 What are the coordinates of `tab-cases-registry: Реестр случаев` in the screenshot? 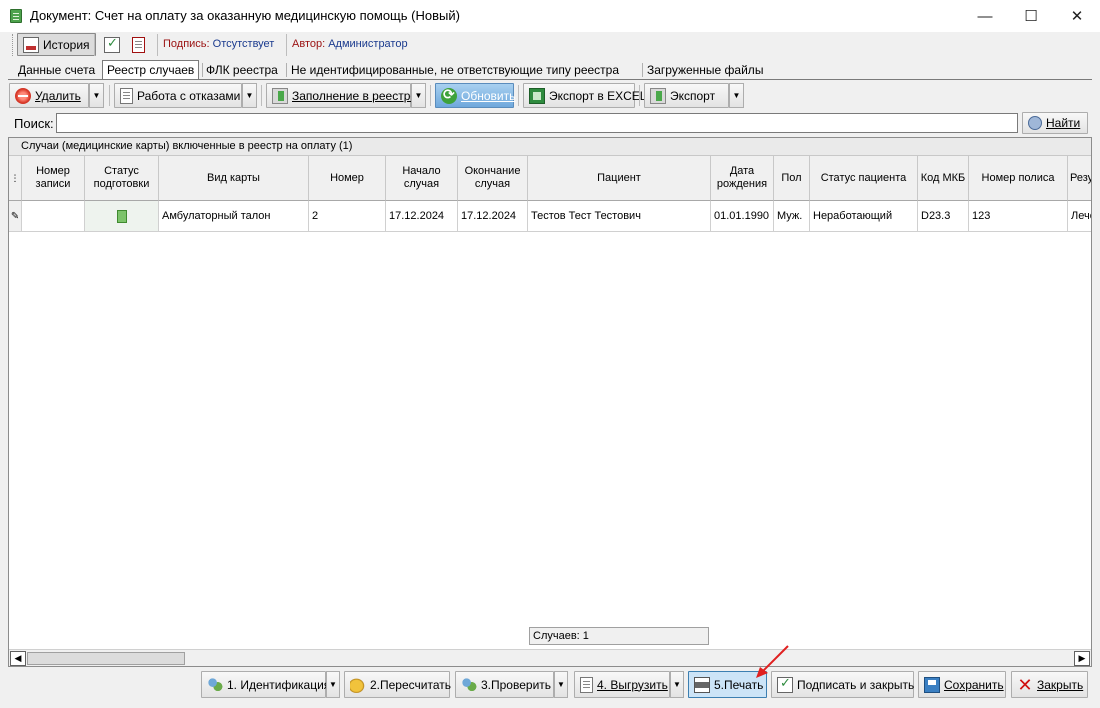 It's located at (151, 70).